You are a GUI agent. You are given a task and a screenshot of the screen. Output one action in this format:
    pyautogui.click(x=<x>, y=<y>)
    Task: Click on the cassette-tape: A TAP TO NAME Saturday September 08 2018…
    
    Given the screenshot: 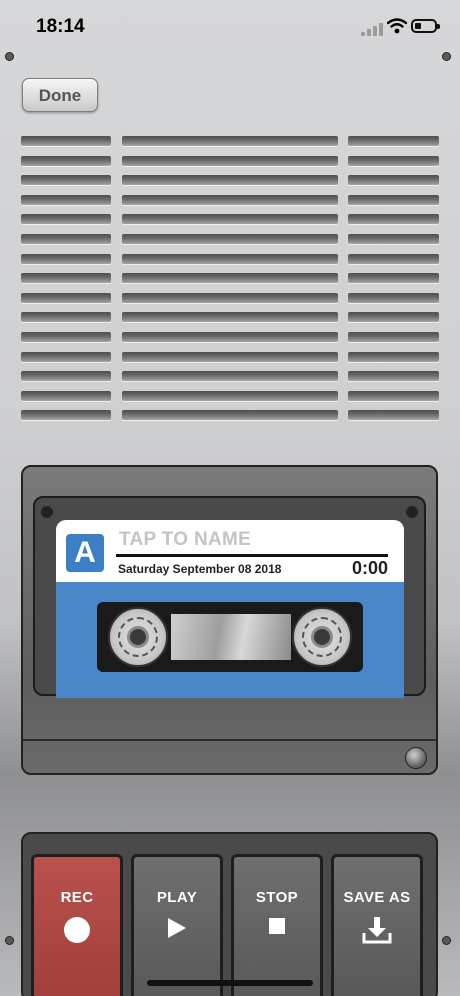 What is the action you would take?
    pyautogui.click(x=230, y=609)
    